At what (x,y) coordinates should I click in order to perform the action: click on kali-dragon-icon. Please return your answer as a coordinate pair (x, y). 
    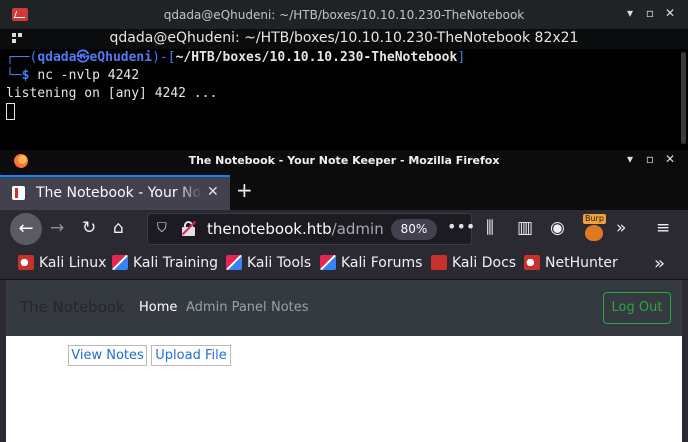
    Looking at the image, I should click on (26, 262).